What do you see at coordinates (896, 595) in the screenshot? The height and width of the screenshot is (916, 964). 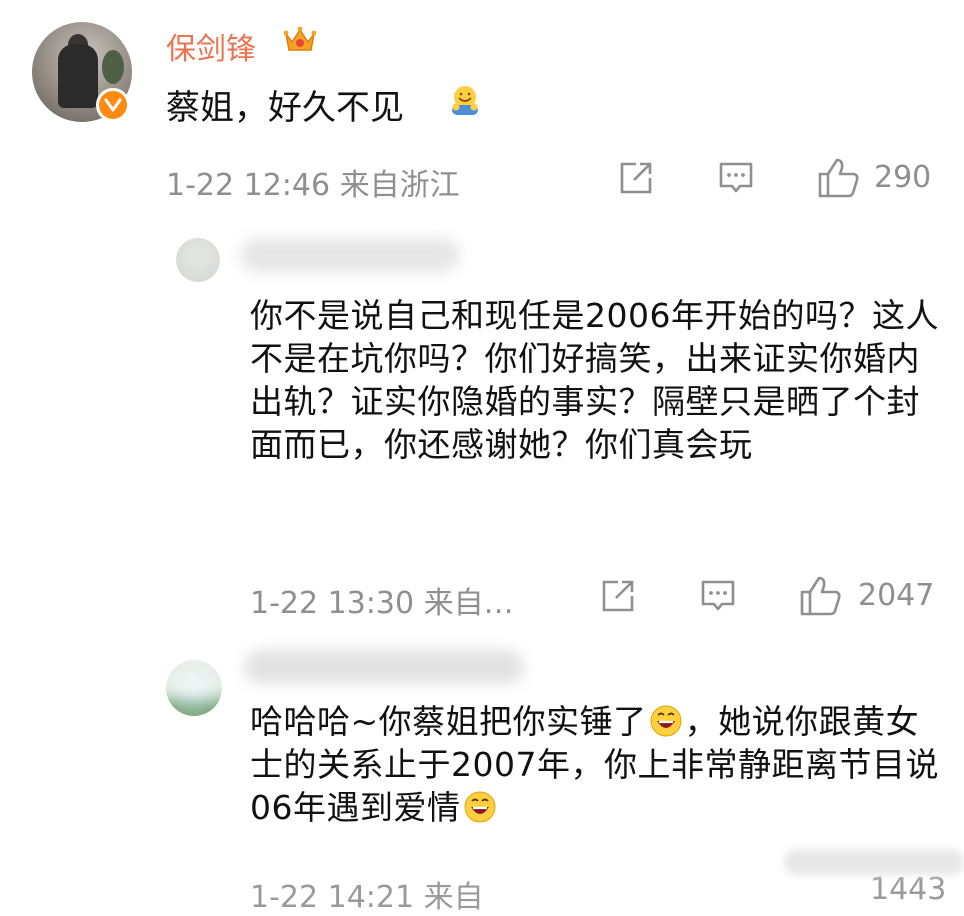 I see `reply-like-count: 2047` at bounding box center [896, 595].